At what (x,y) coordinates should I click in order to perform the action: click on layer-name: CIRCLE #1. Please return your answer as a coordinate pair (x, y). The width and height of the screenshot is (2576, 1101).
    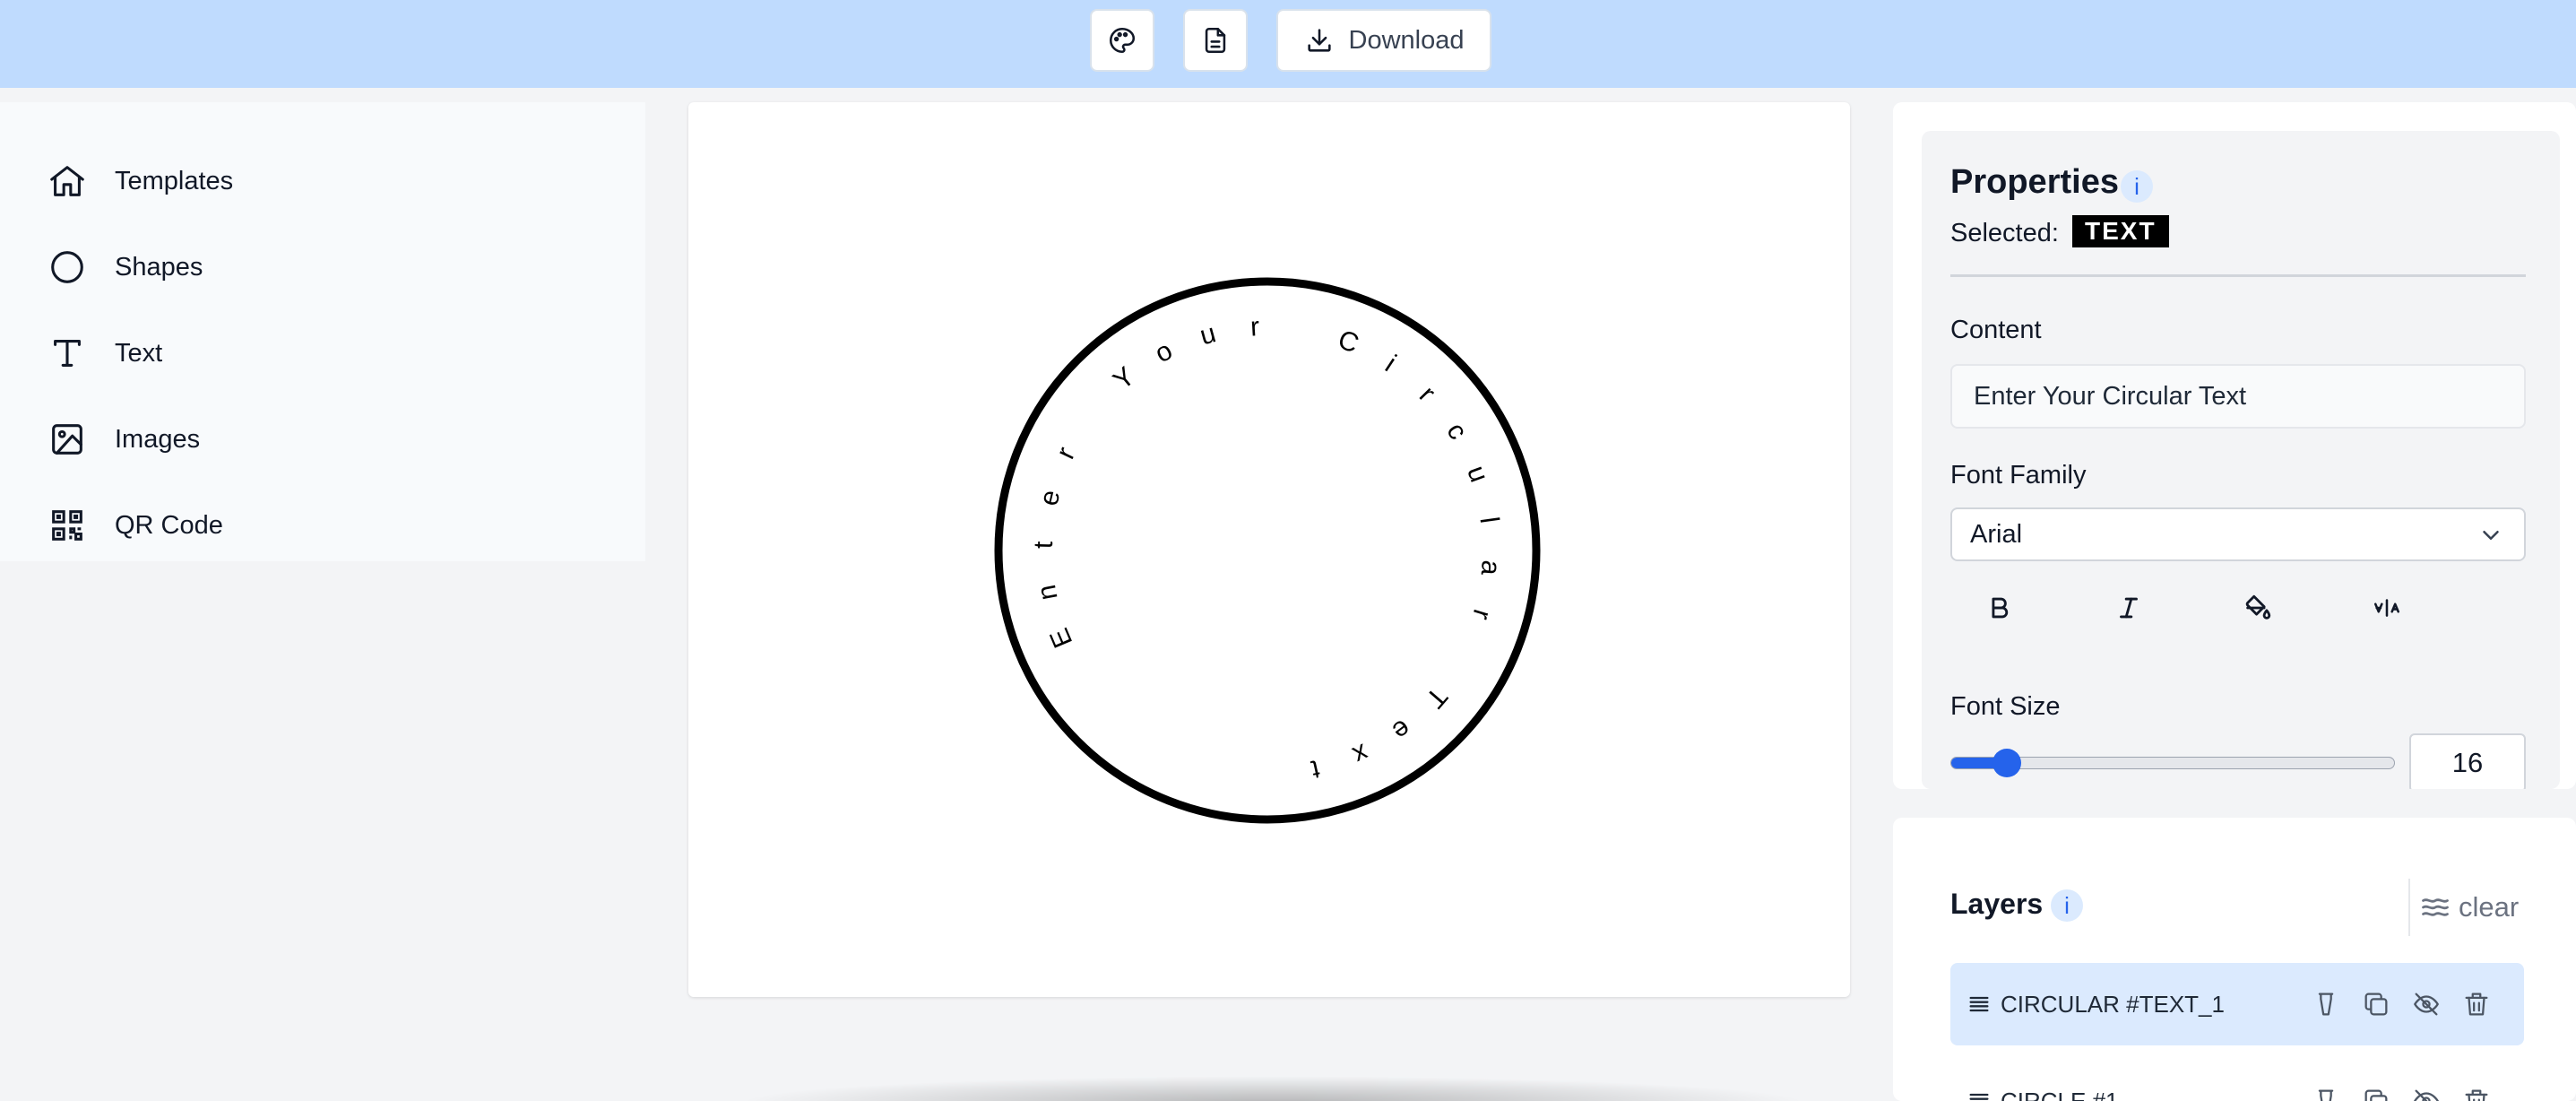
    Looking at the image, I should click on (2060, 1094).